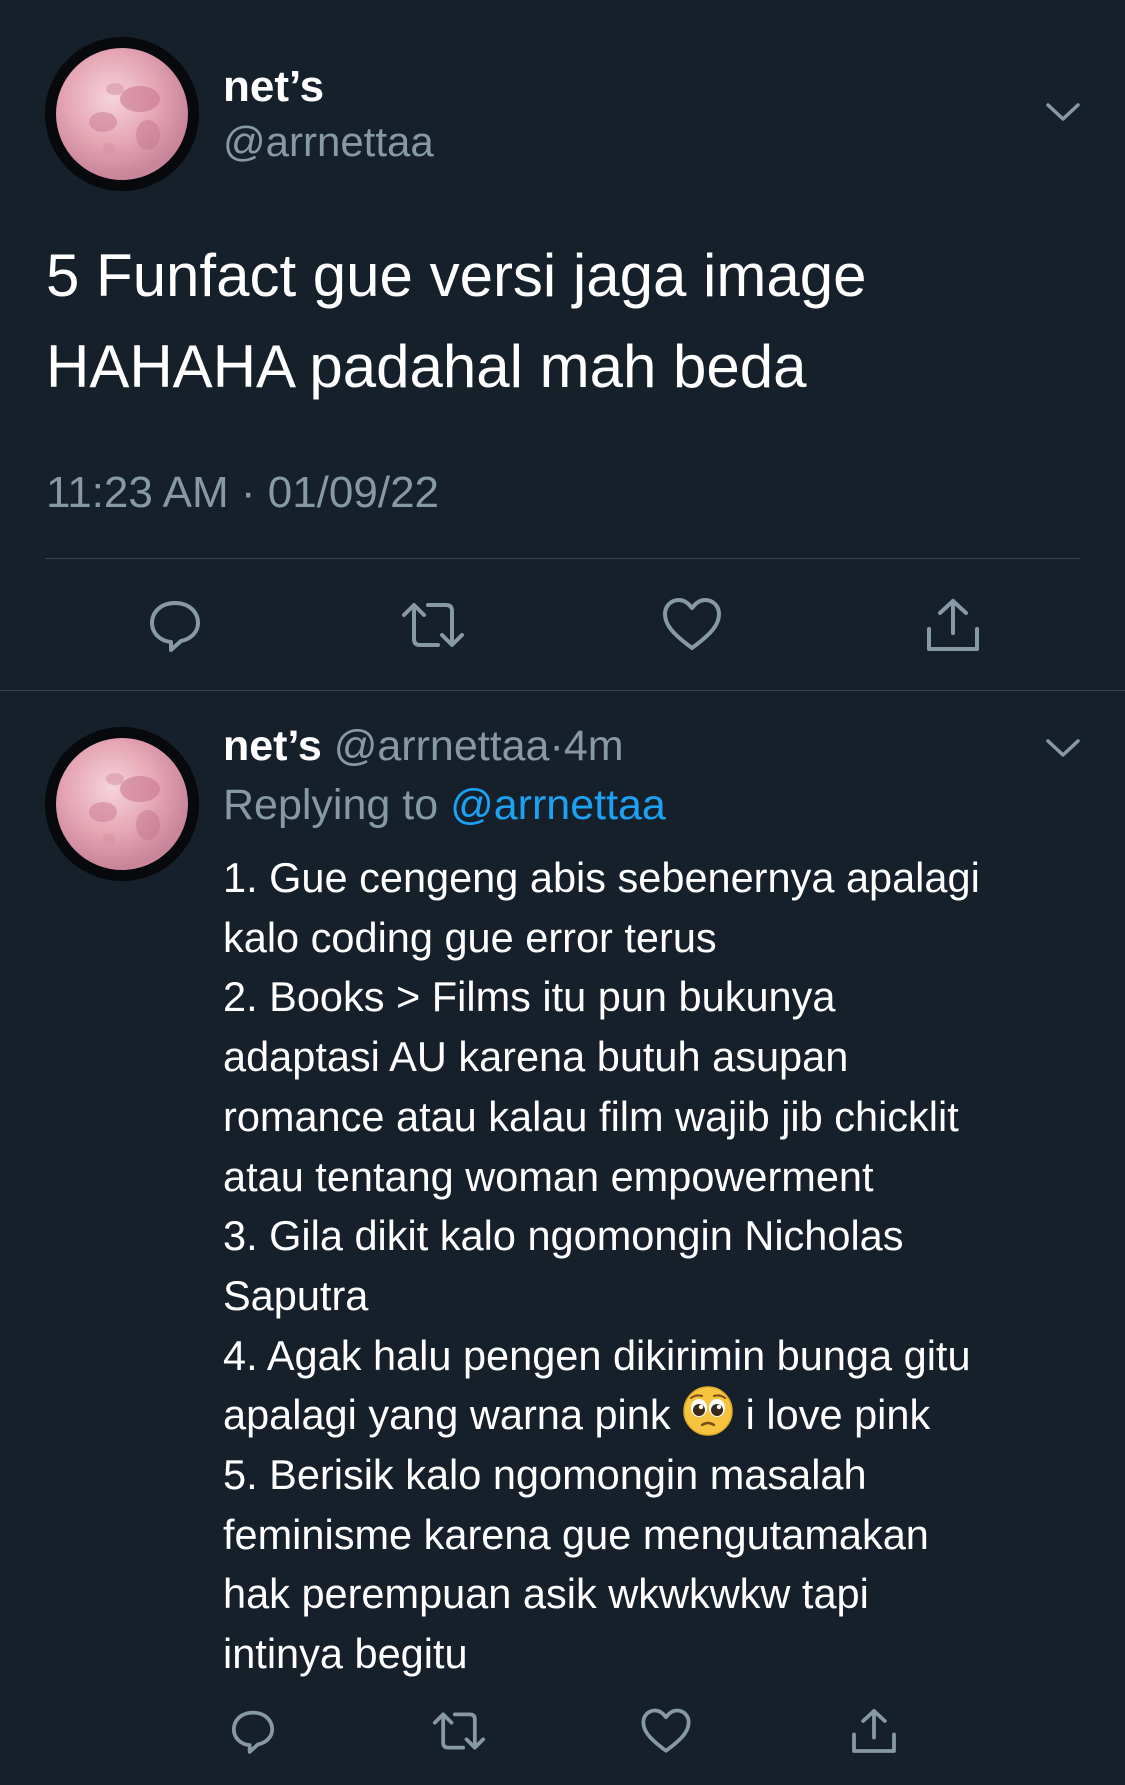 The height and width of the screenshot is (1785, 1125). What do you see at coordinates (708, 1411) in the screenshot?
I see `pleading-face-emoji` at bounding box center [708, 1411].